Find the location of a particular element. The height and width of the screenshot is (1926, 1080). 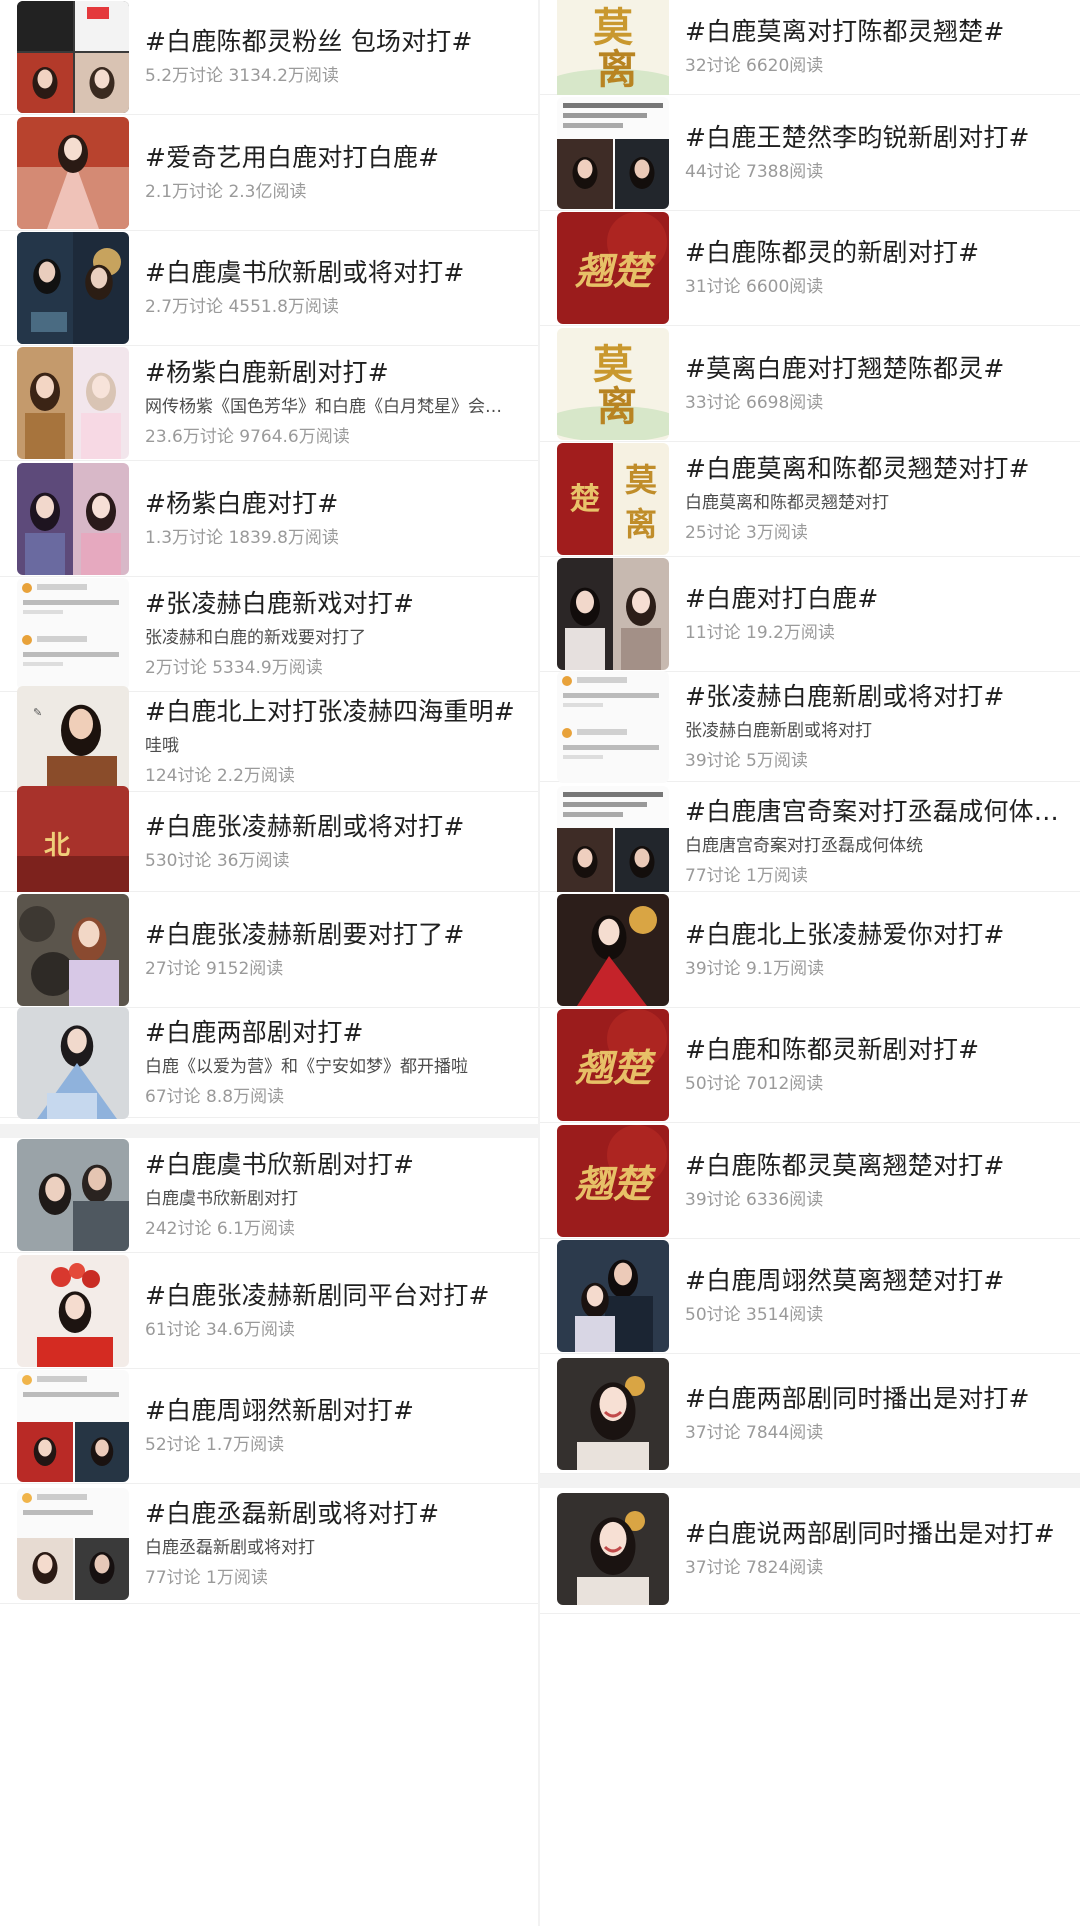

topic-title: #白鹿北上对打张凌赫四海重明# is located at coordinates (334, 712).